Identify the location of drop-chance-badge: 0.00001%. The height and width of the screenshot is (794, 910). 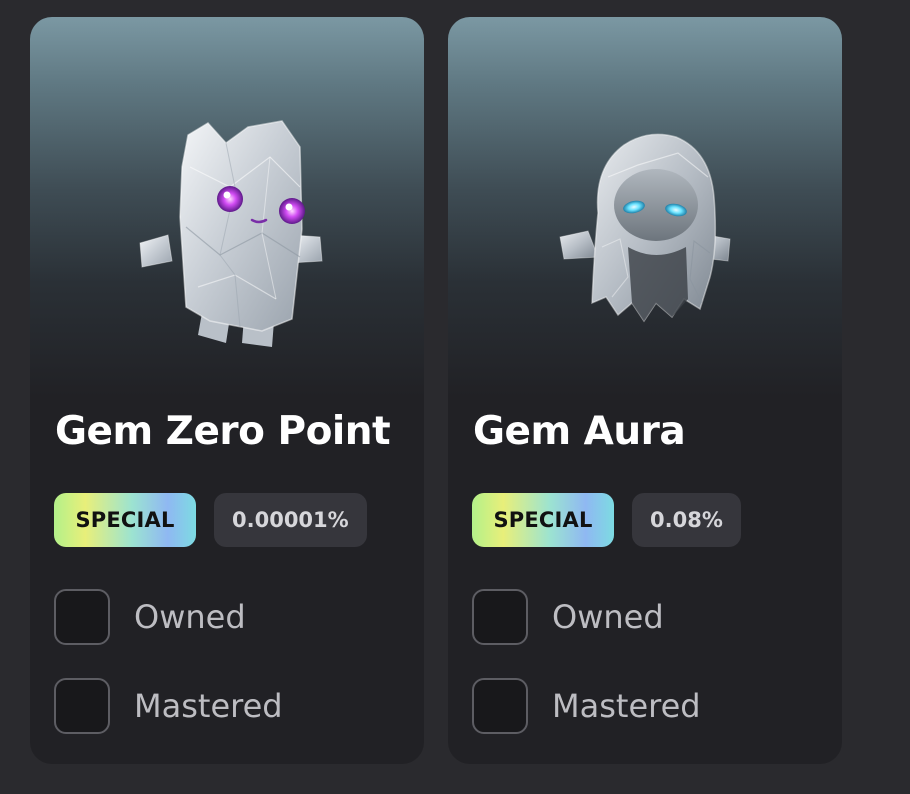
(290, 520).